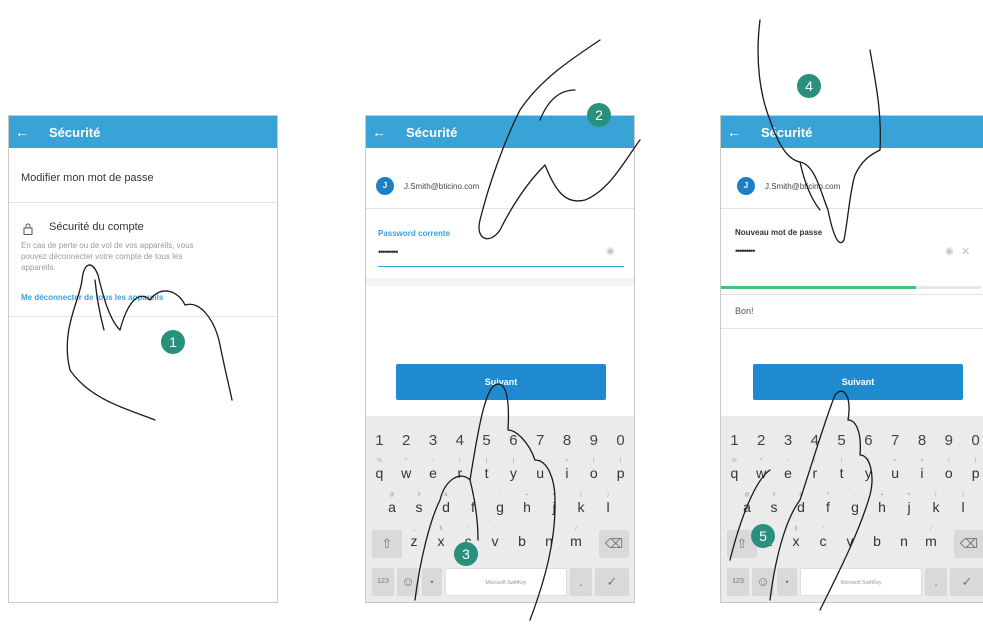  Describe the element at coordinates (466, 554) in the screenshot. I see `step-badge: 3` at that location.